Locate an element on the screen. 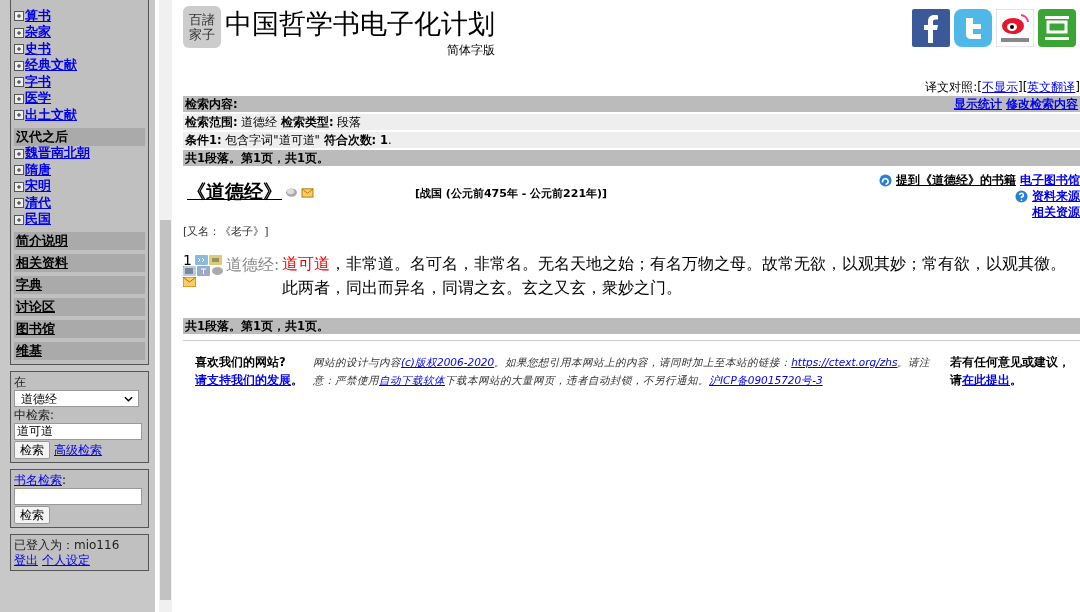  scrollbar is located at coordinates (165, 306).